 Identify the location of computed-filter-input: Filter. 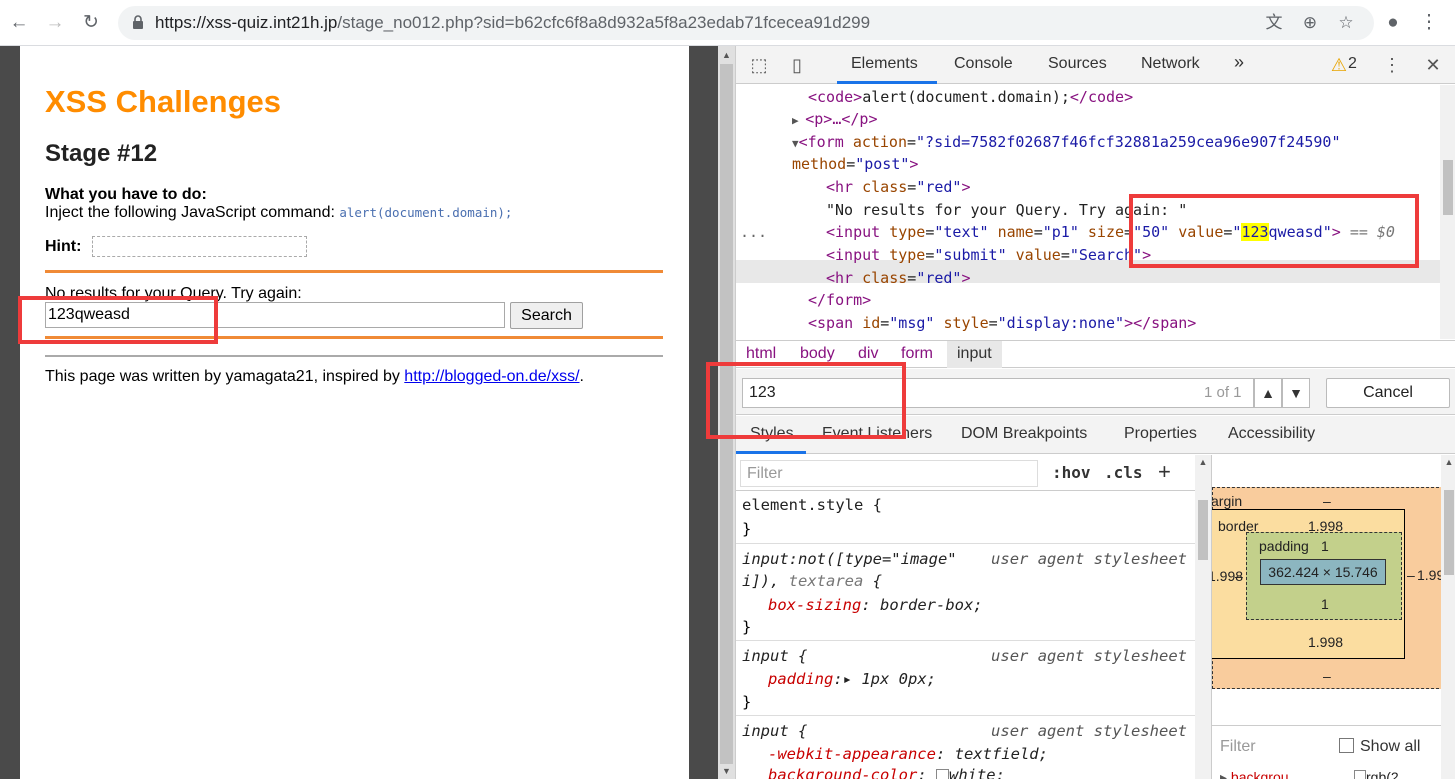
(1238, 747).